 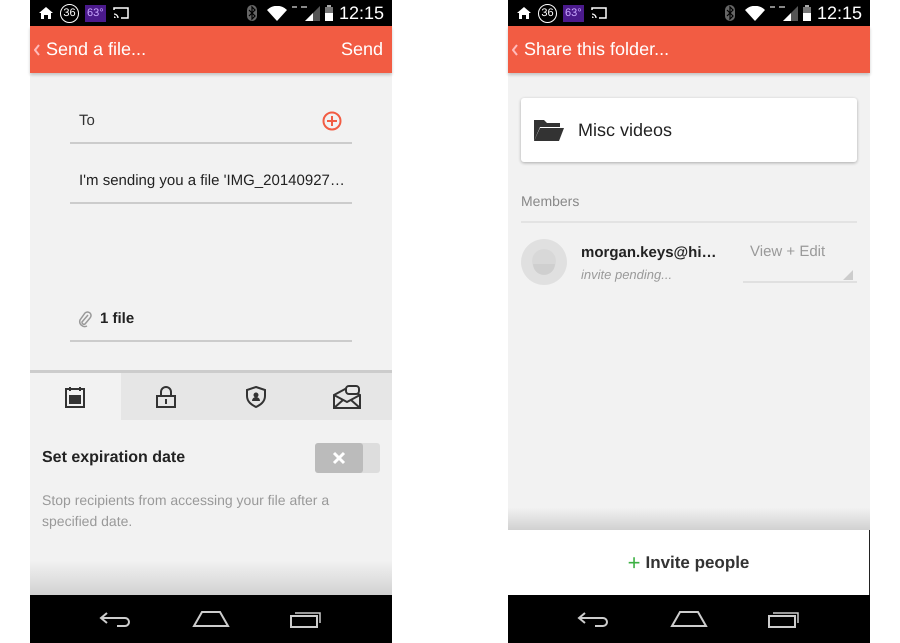 What do you see at coordinates (347, 458) in the screenshot?
I see `expiration-toggle` at bounding box center [347, 458].